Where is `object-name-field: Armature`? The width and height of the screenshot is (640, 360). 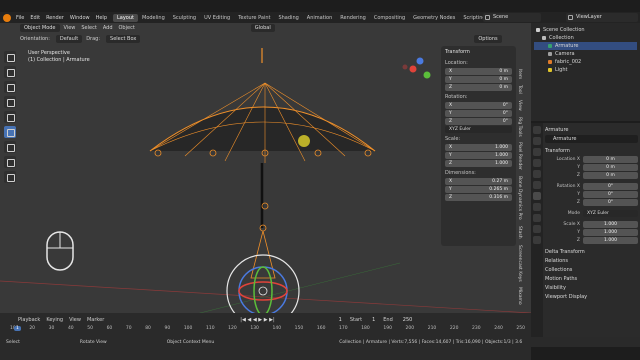
object-name-field: Armature is located at coordinates (591, 139).